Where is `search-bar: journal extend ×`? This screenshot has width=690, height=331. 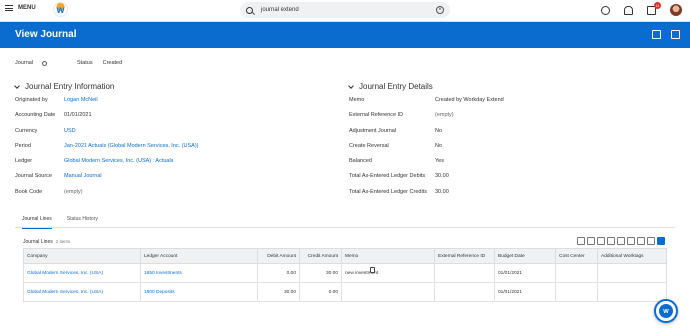
search-bar: journal extend × is located at coordinates (345, 10).